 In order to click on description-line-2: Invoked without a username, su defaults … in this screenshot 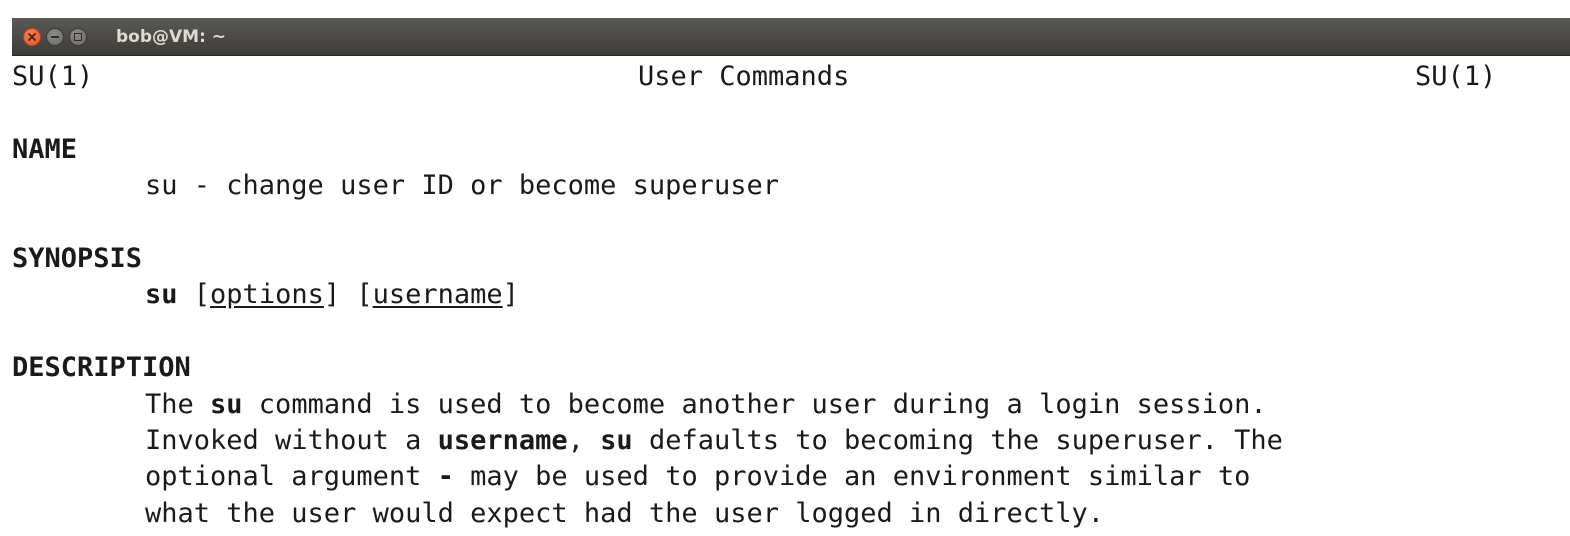, I will do `click(714, 441)`.